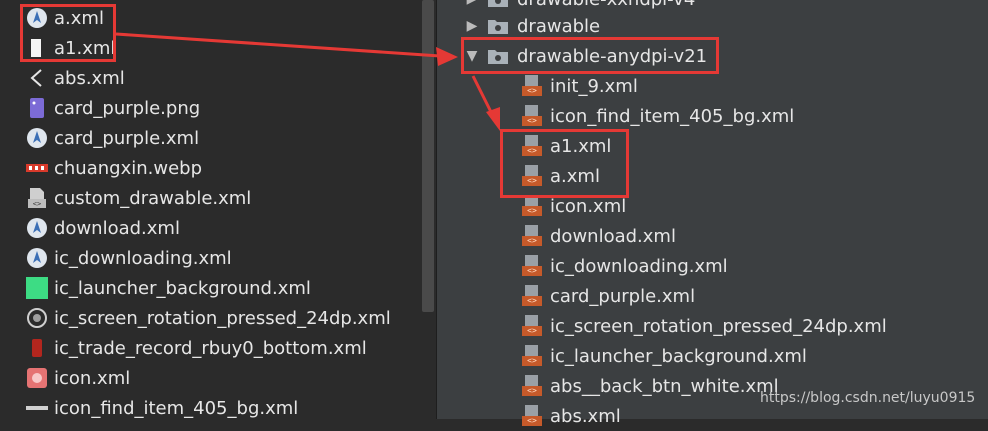  I want to click on tree-file-icon-find-item: <> icon_find_item_405_bg.xml, so click(658, 116).